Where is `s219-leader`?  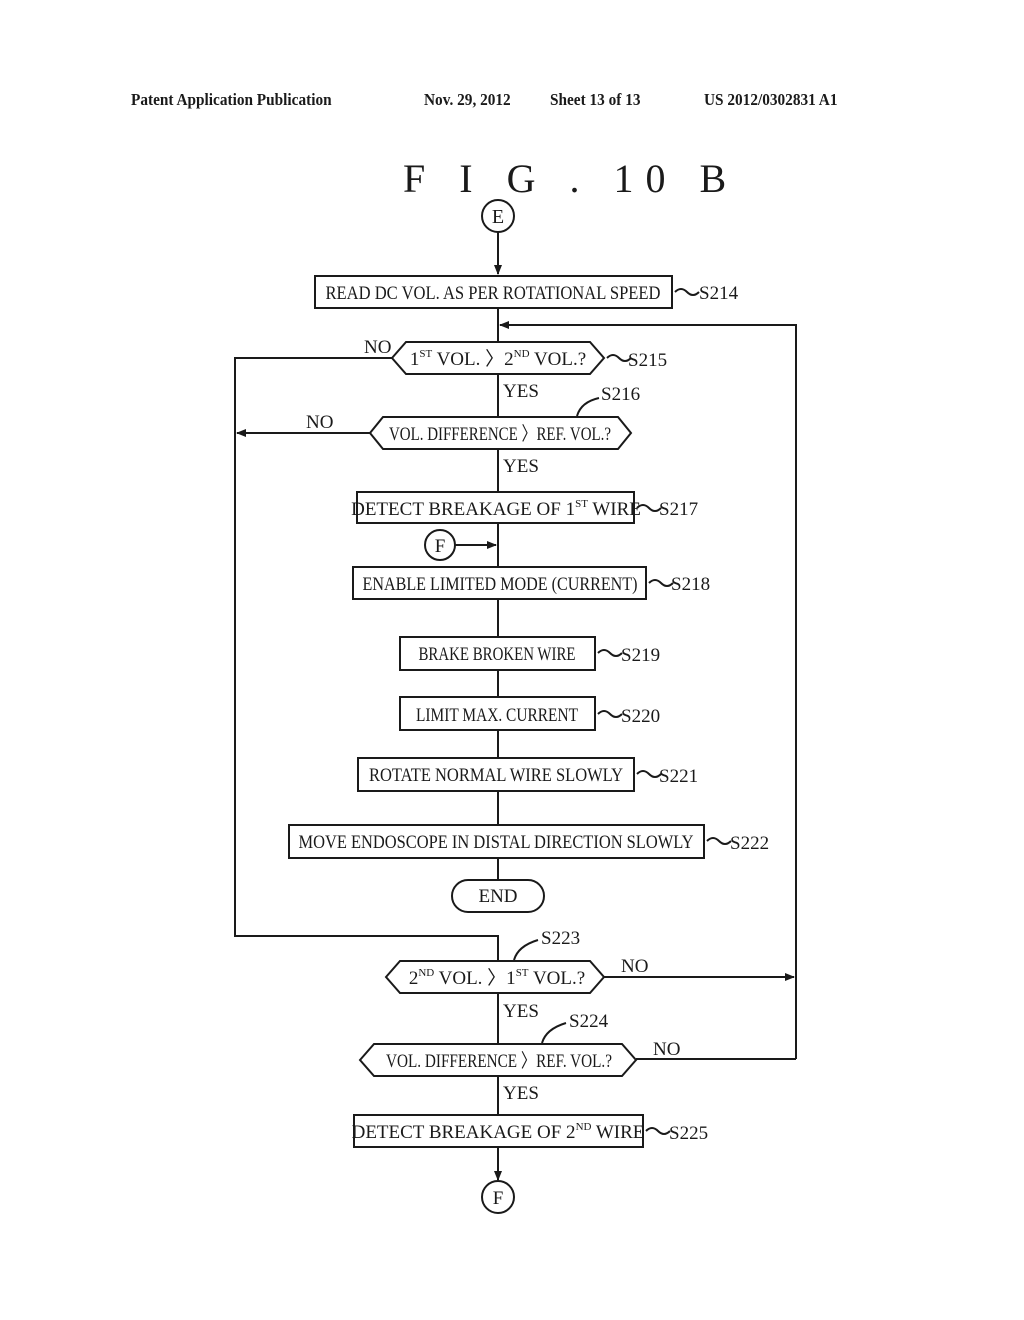 s219-leader is located at coordinates (610, 653).